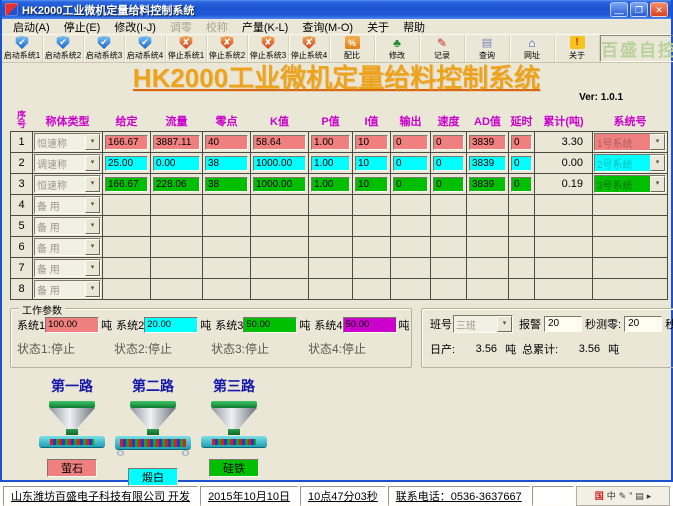 Image resolution: width=673 pixels, height=506 pixels. What do you see at coordinates (327, 27) in the screenshot?
I see `menu-item-查询(M-O): 查询(M-O)` at bounding box center [327, 27].